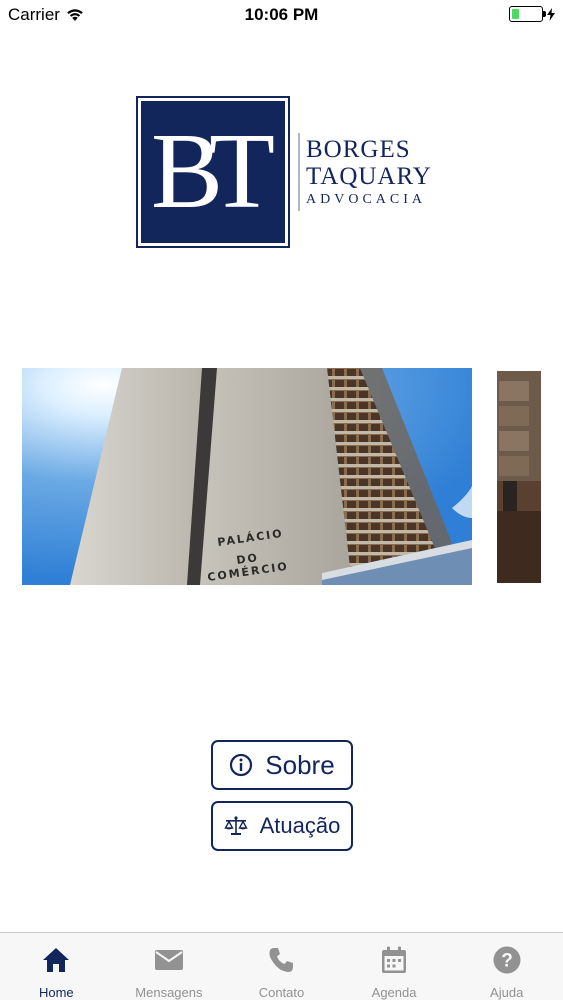 This screenshot has width=563, height=1000. I want to click on tab-bar: Home Mensagens Contato Agenda ? Ajuda, so click(281, 966).